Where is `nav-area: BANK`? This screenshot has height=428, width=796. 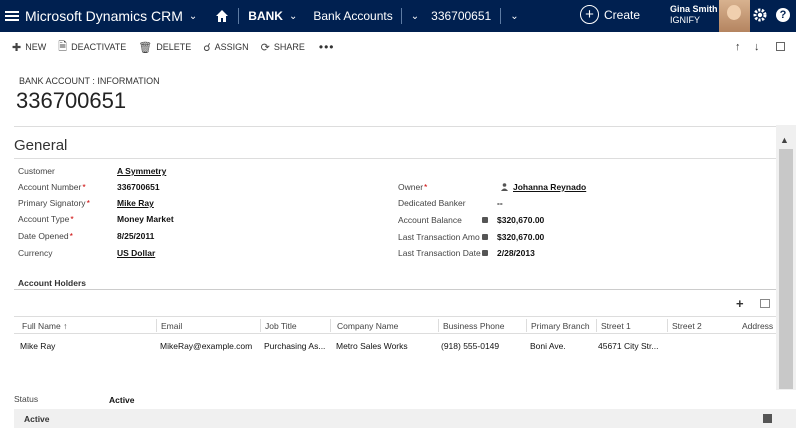
nav-area: BANK is located at coordinates (265, 16).